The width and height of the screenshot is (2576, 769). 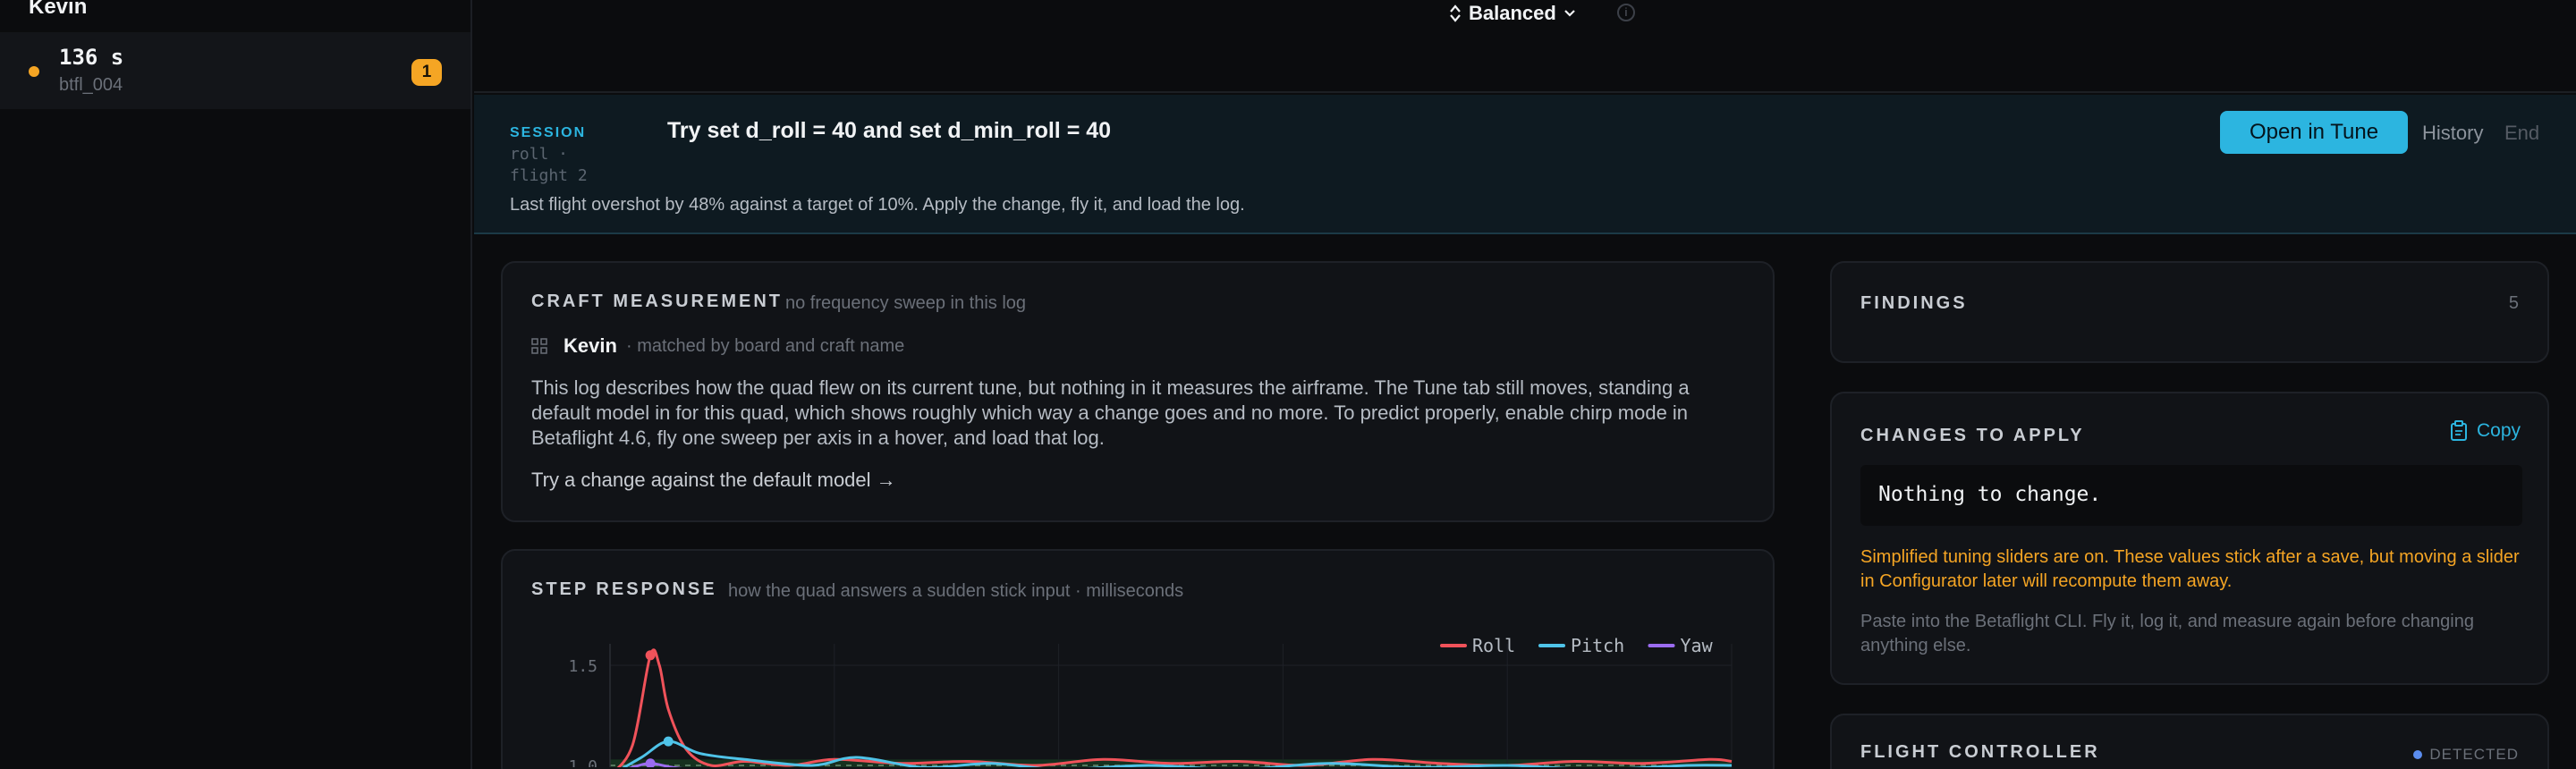 What do you see at coordinates (1455, 13) in the screenshot?
I see `sort-arrows-icon` at bounding box center [1455, 13].